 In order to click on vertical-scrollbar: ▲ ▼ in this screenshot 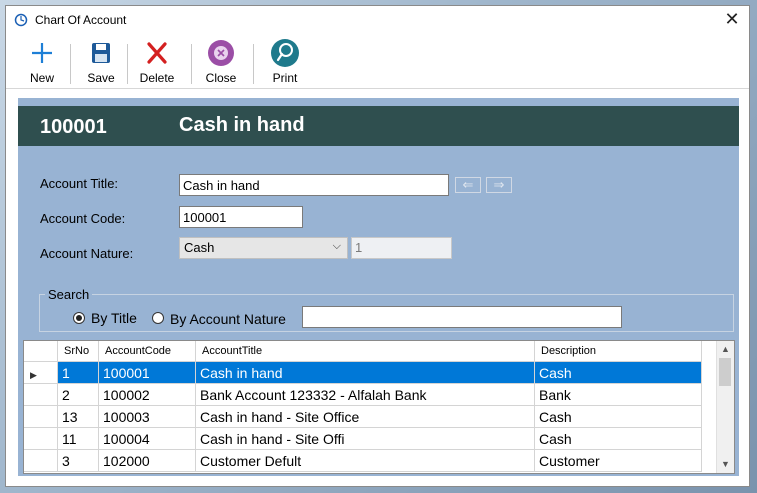, I will do `click(725, 407)`.